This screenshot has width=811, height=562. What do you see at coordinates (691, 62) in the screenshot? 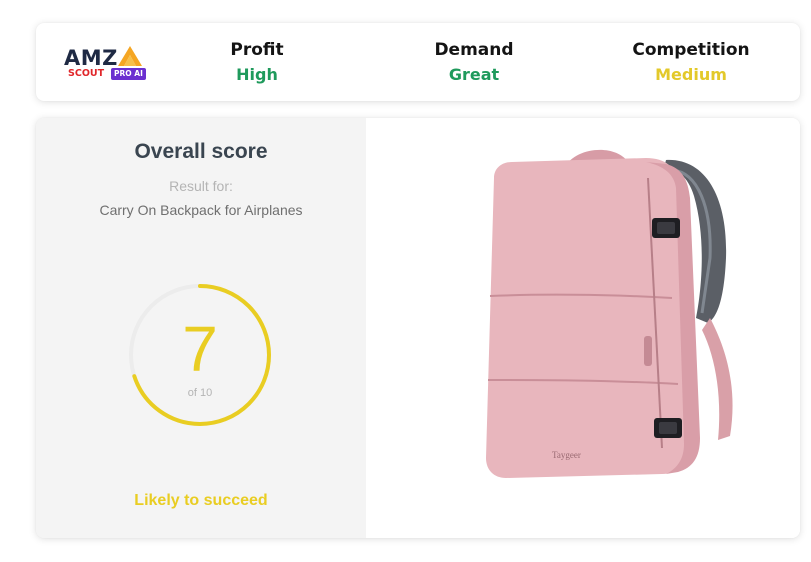
I see `competition-metric: Competition Medium` at bounding box center [691, 62].